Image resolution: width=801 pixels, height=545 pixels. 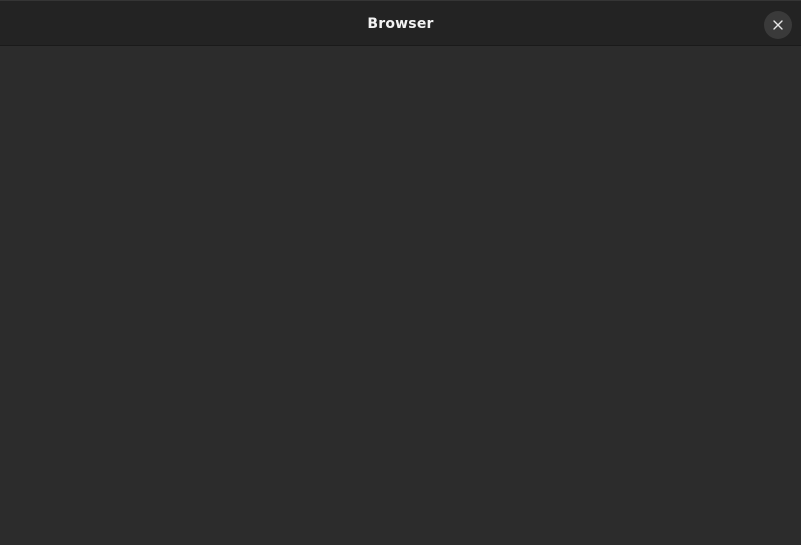 I want to click on close-icon, so click(x=778, y=25).